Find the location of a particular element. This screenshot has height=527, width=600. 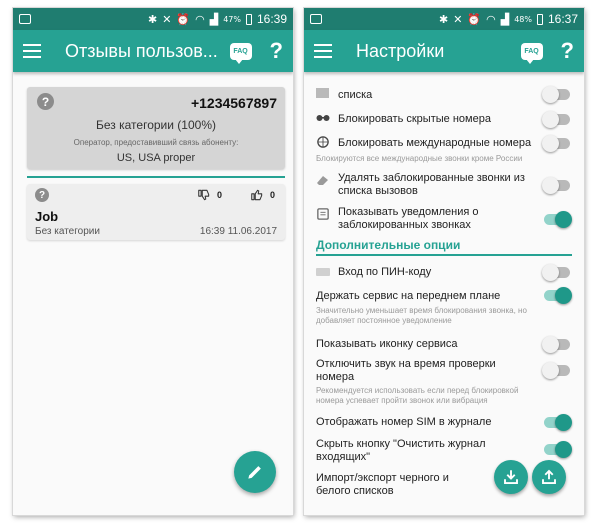

setting-show-service-icon: Показывать иконку сервиса is located at coordinates (444, 346).